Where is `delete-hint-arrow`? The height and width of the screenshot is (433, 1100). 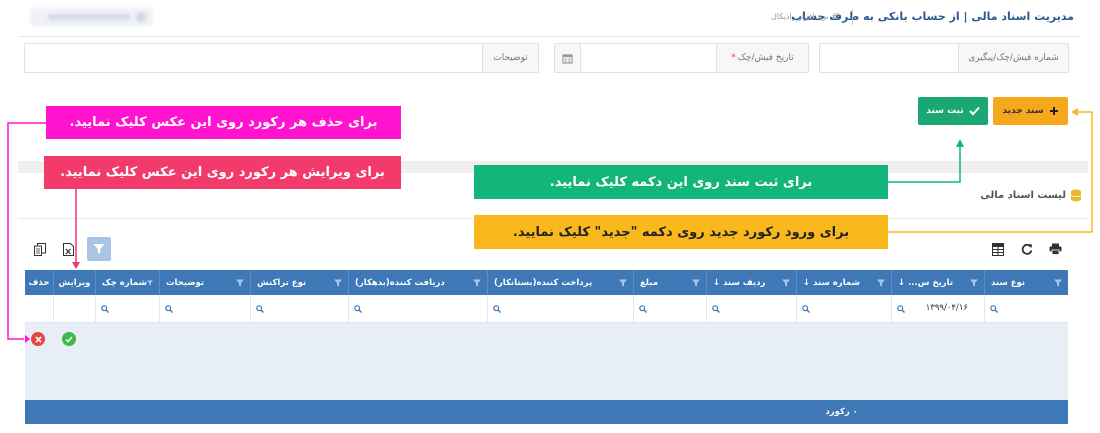 delete-hint-arrow is located at coordinates (26, 231).